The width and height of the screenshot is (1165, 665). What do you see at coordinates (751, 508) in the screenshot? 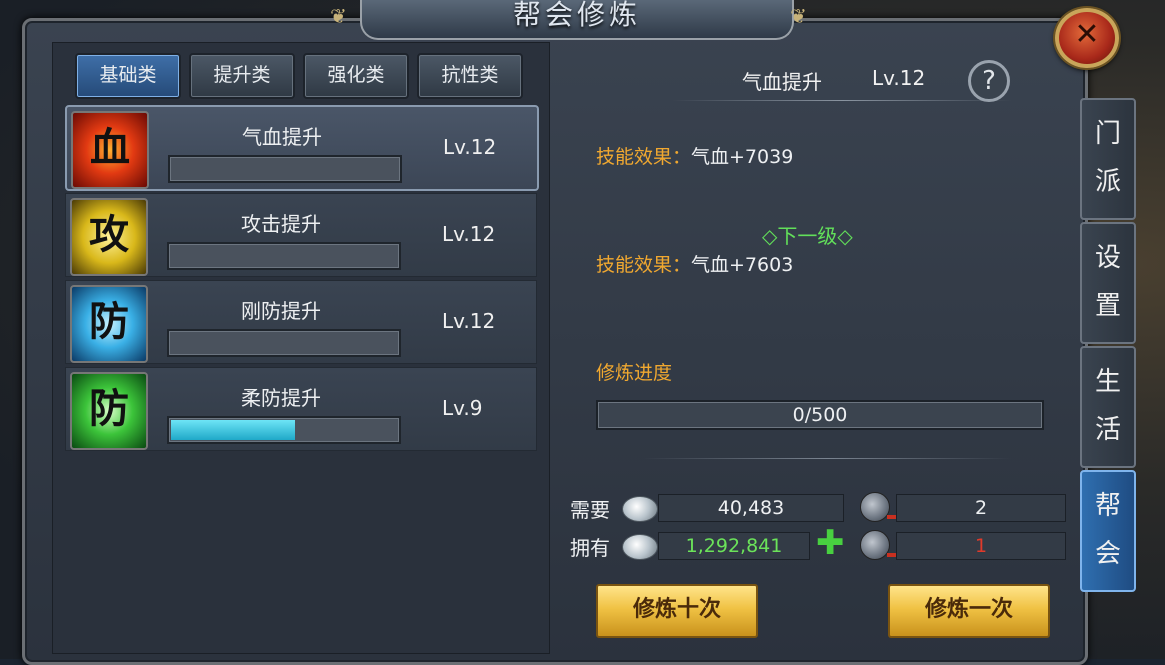
I see `need-silver: 40,483` at bounding box center [751, 508].